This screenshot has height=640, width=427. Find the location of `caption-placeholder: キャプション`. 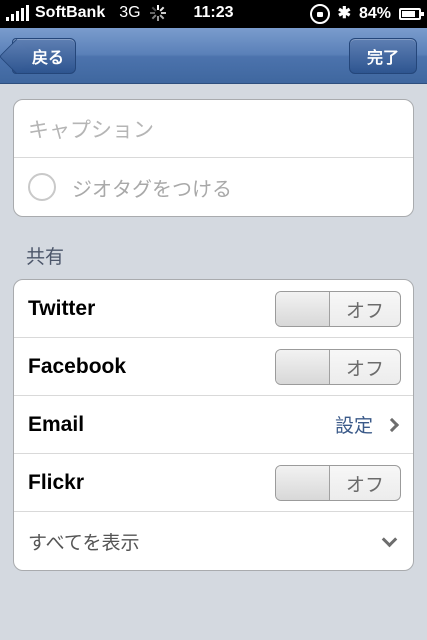

caption-placeholder: キャプション is located at coordinates (91, 129).